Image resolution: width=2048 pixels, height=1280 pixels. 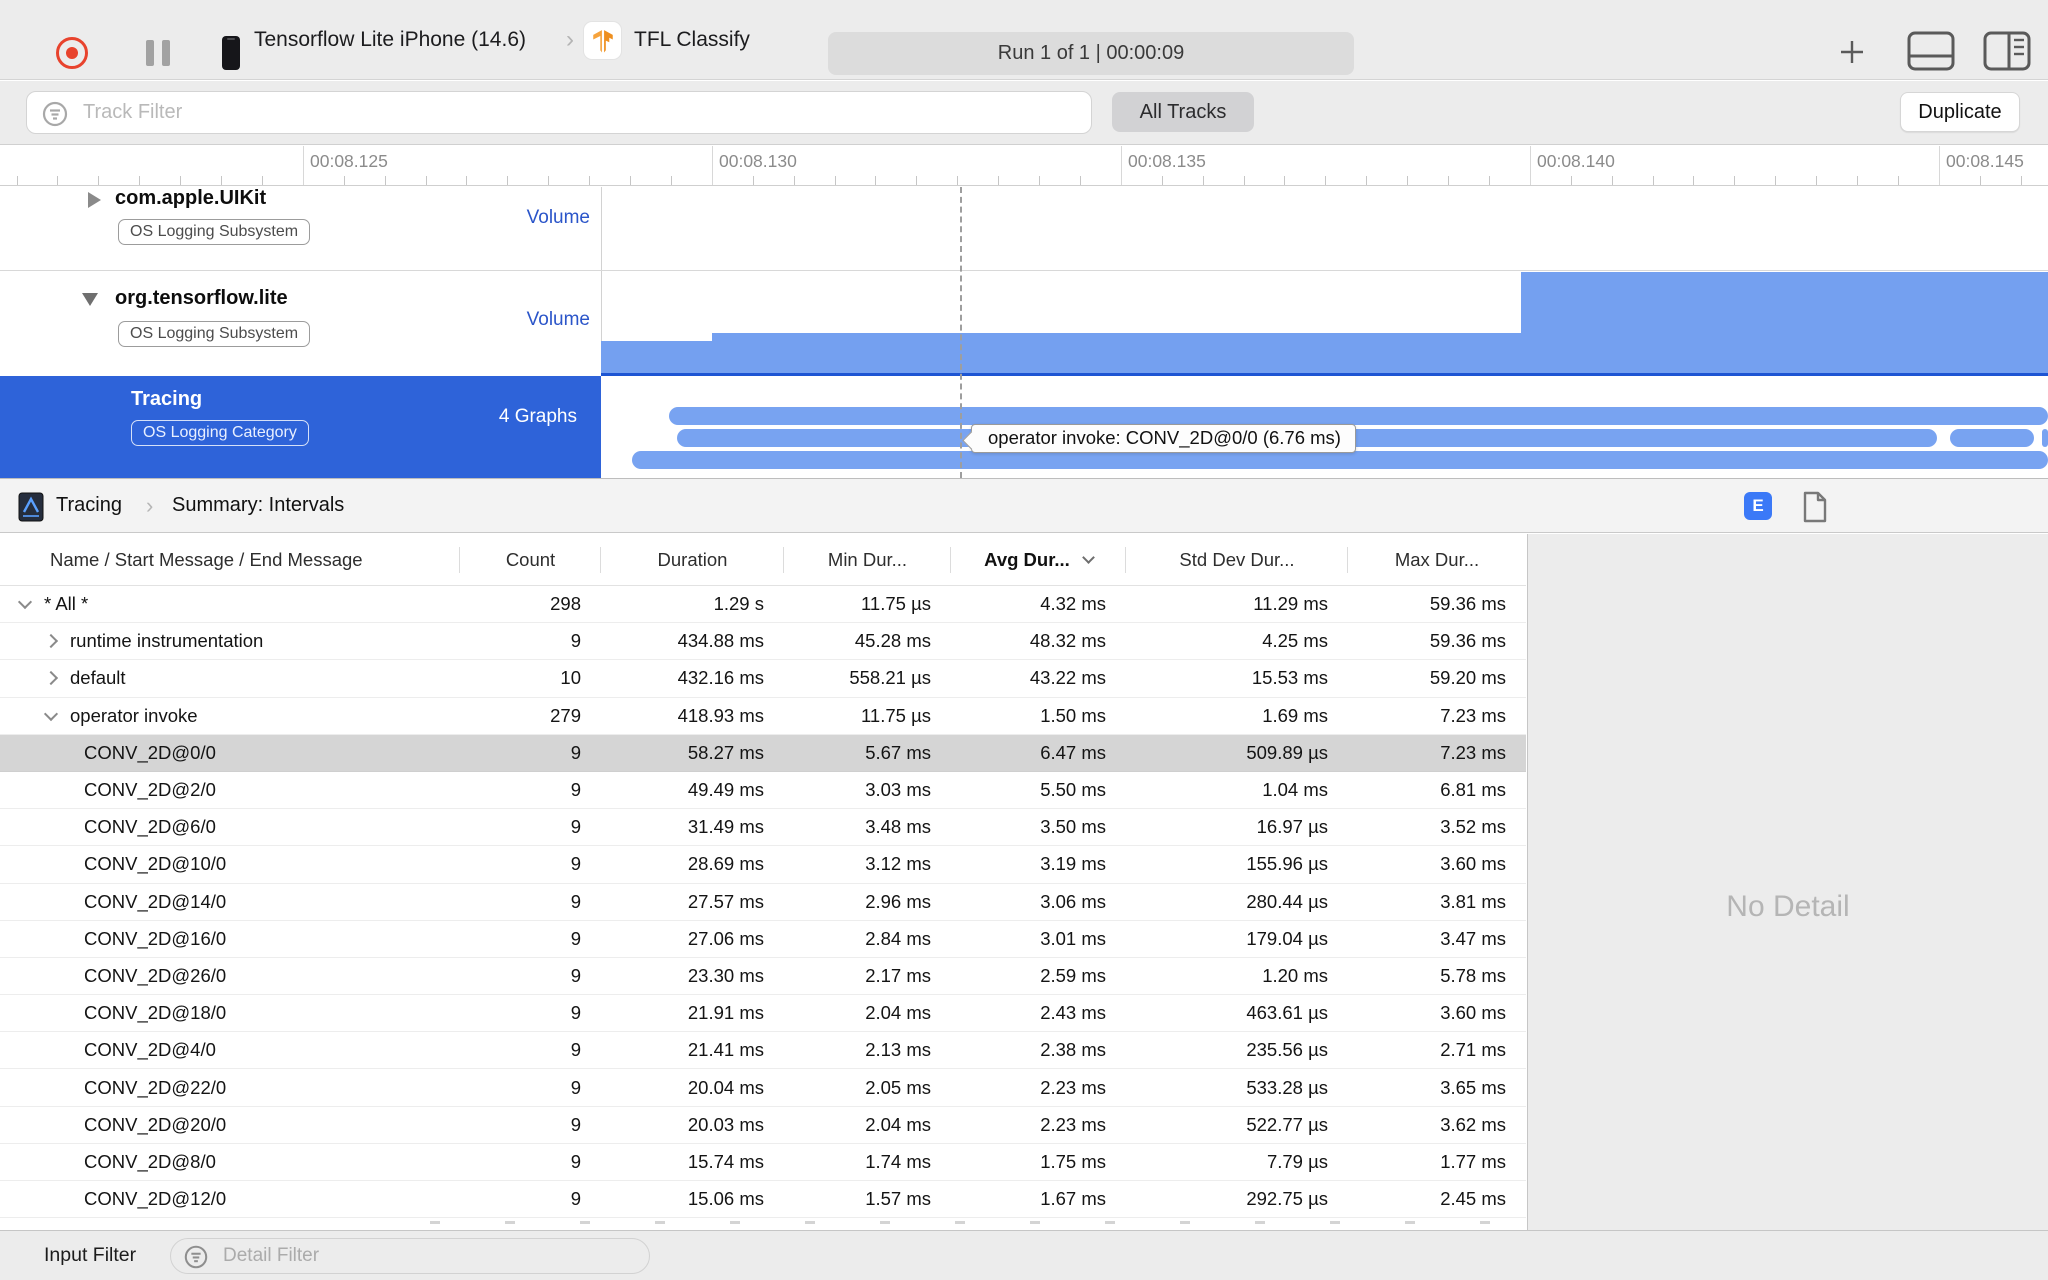 What do you see at coordinates (72, 53) in the screenshot?
I see `record-button` at bounding box center [72, 53].